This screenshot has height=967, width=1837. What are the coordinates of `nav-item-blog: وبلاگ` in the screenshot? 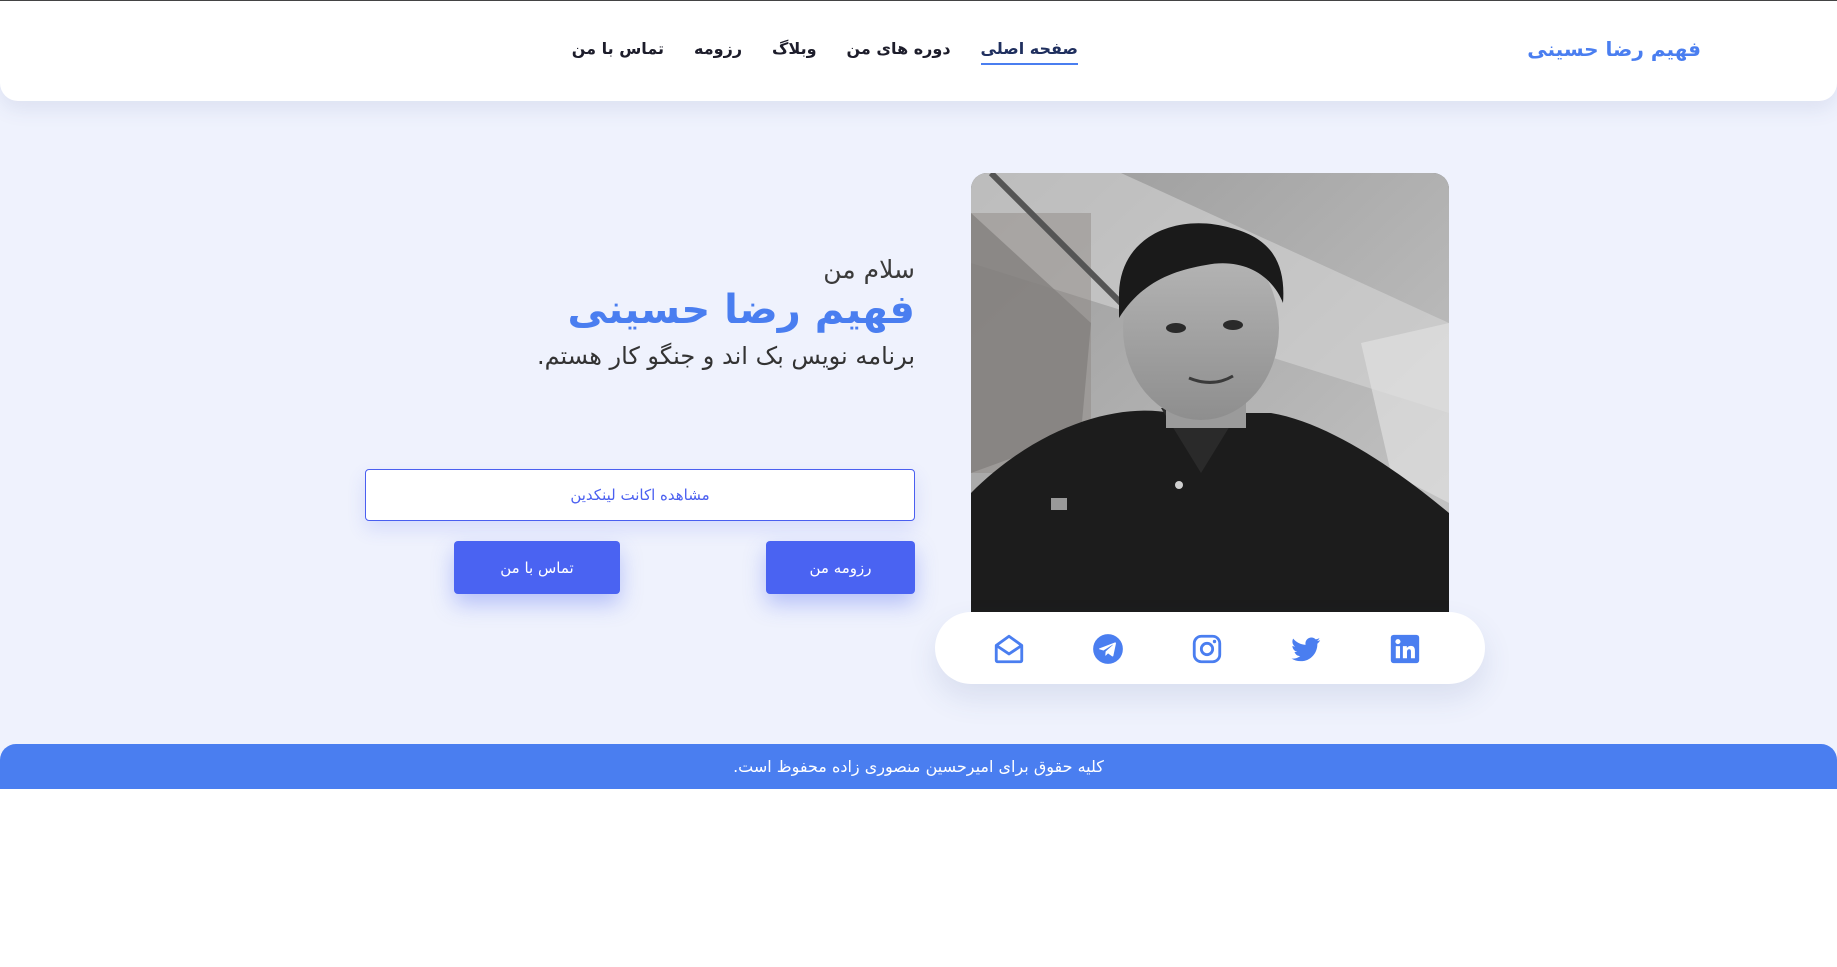 It's located at (794, 52).